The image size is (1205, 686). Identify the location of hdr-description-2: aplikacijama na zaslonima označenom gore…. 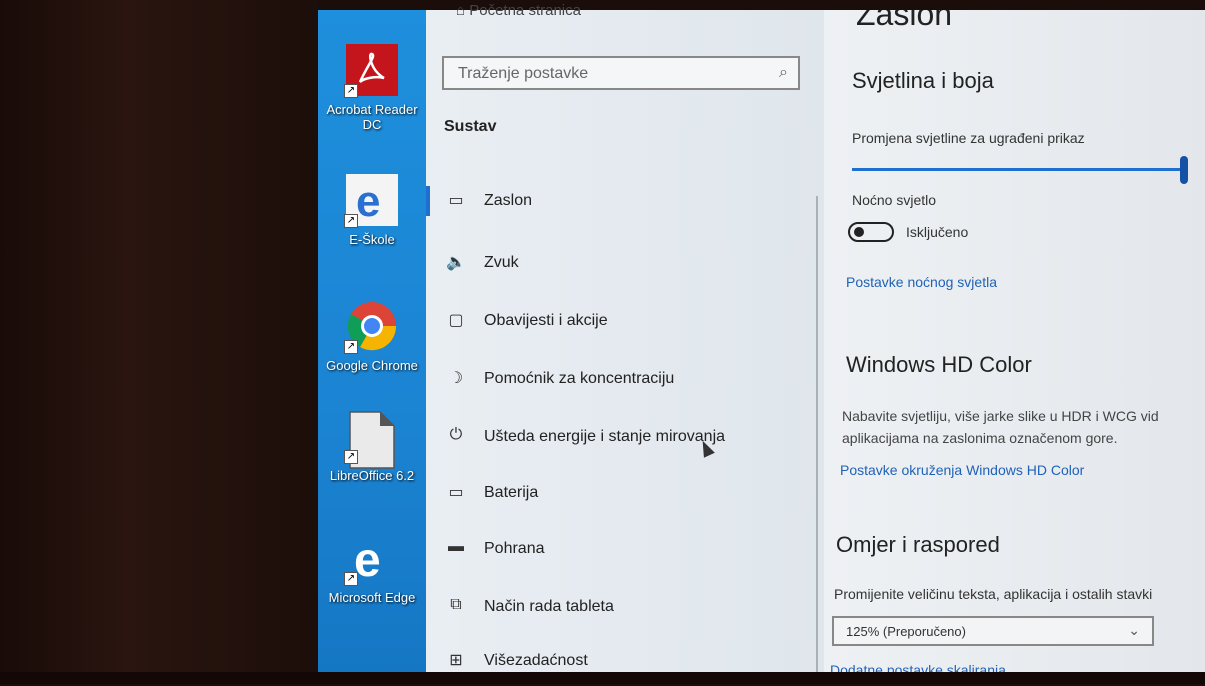
(980, 438).